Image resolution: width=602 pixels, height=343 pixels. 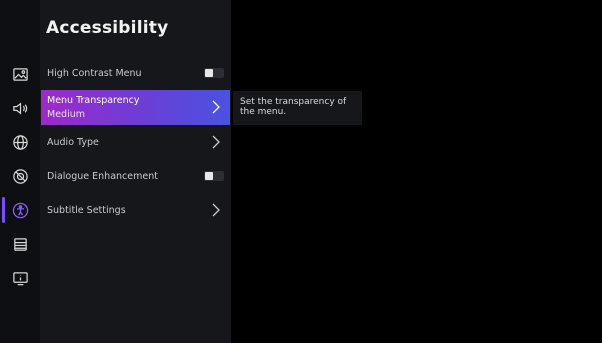 I want to click on sidebar-active-indicator, so click(x=3, y=210).